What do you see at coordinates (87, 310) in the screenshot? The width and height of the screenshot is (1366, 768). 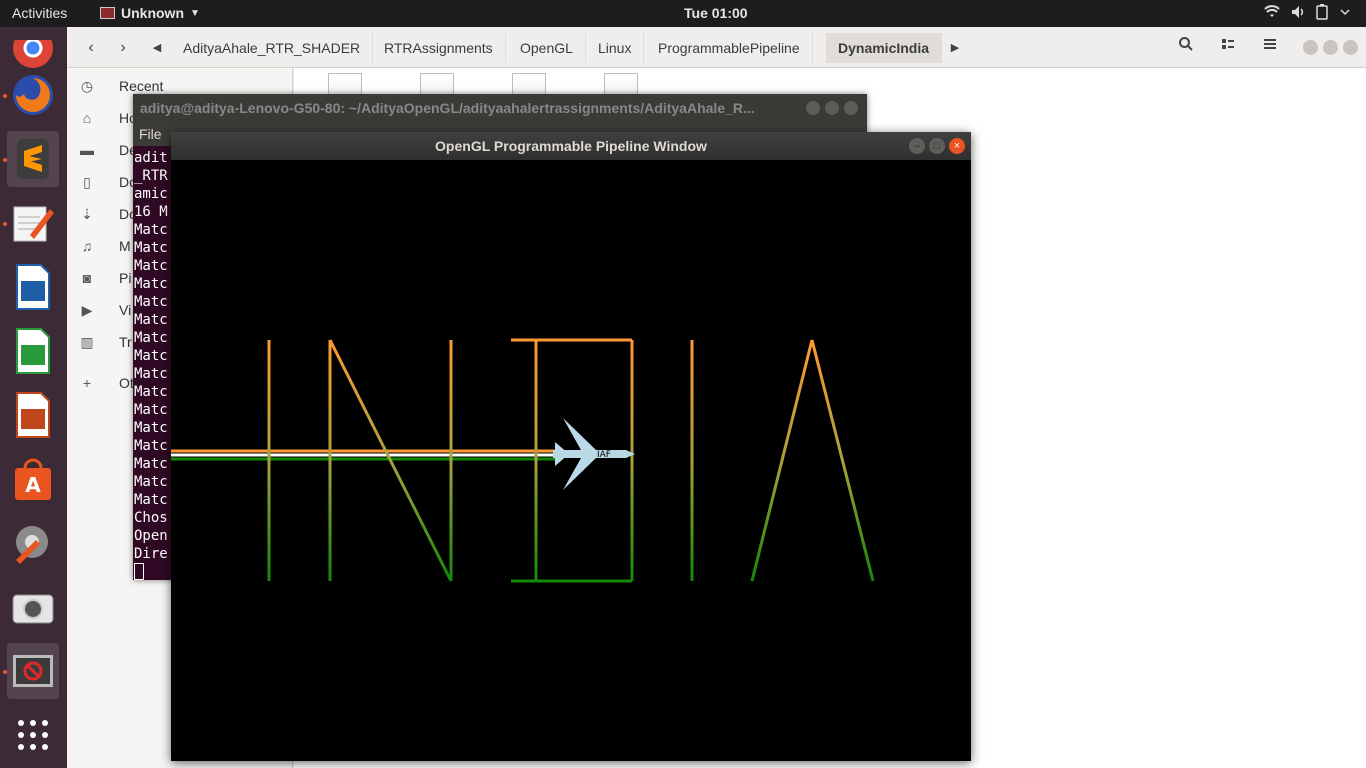 I see `video-icon: ▶` at bounding box center [87, 310].